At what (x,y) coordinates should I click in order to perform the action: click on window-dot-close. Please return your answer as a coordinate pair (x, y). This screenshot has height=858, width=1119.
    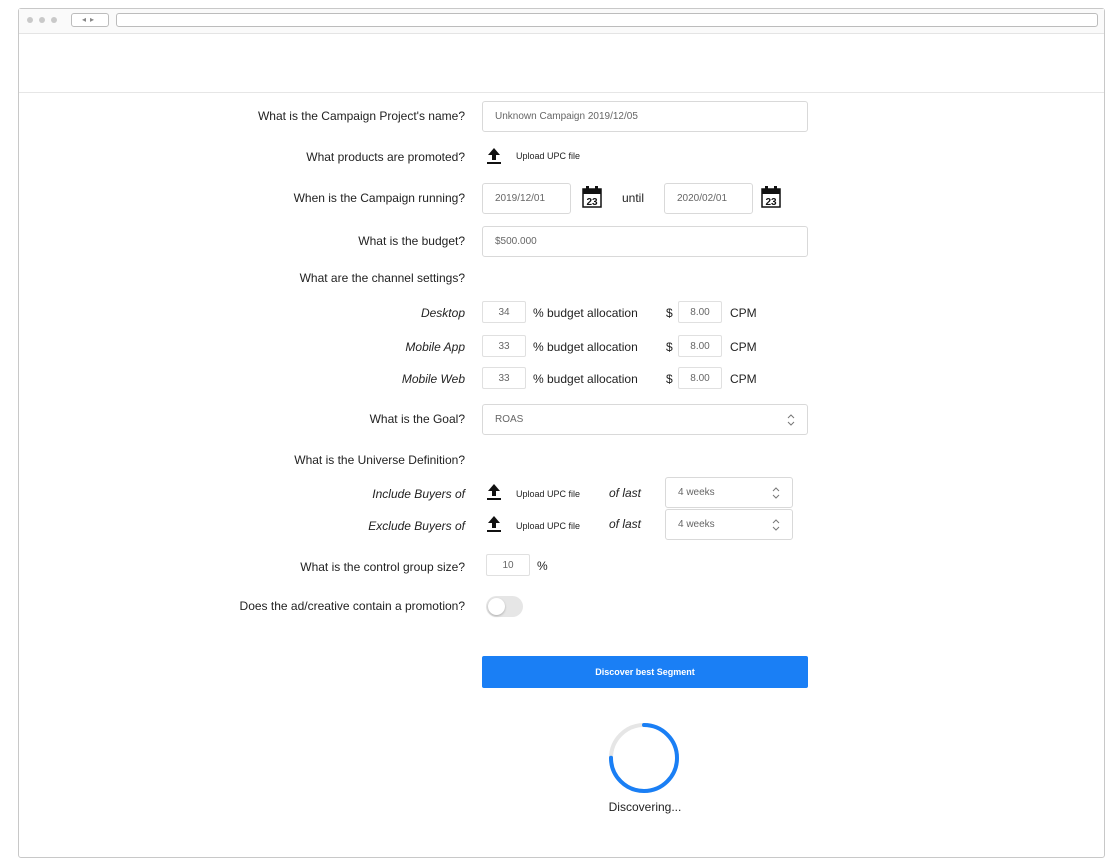
    Looking at the image, I should click on (30, 20).